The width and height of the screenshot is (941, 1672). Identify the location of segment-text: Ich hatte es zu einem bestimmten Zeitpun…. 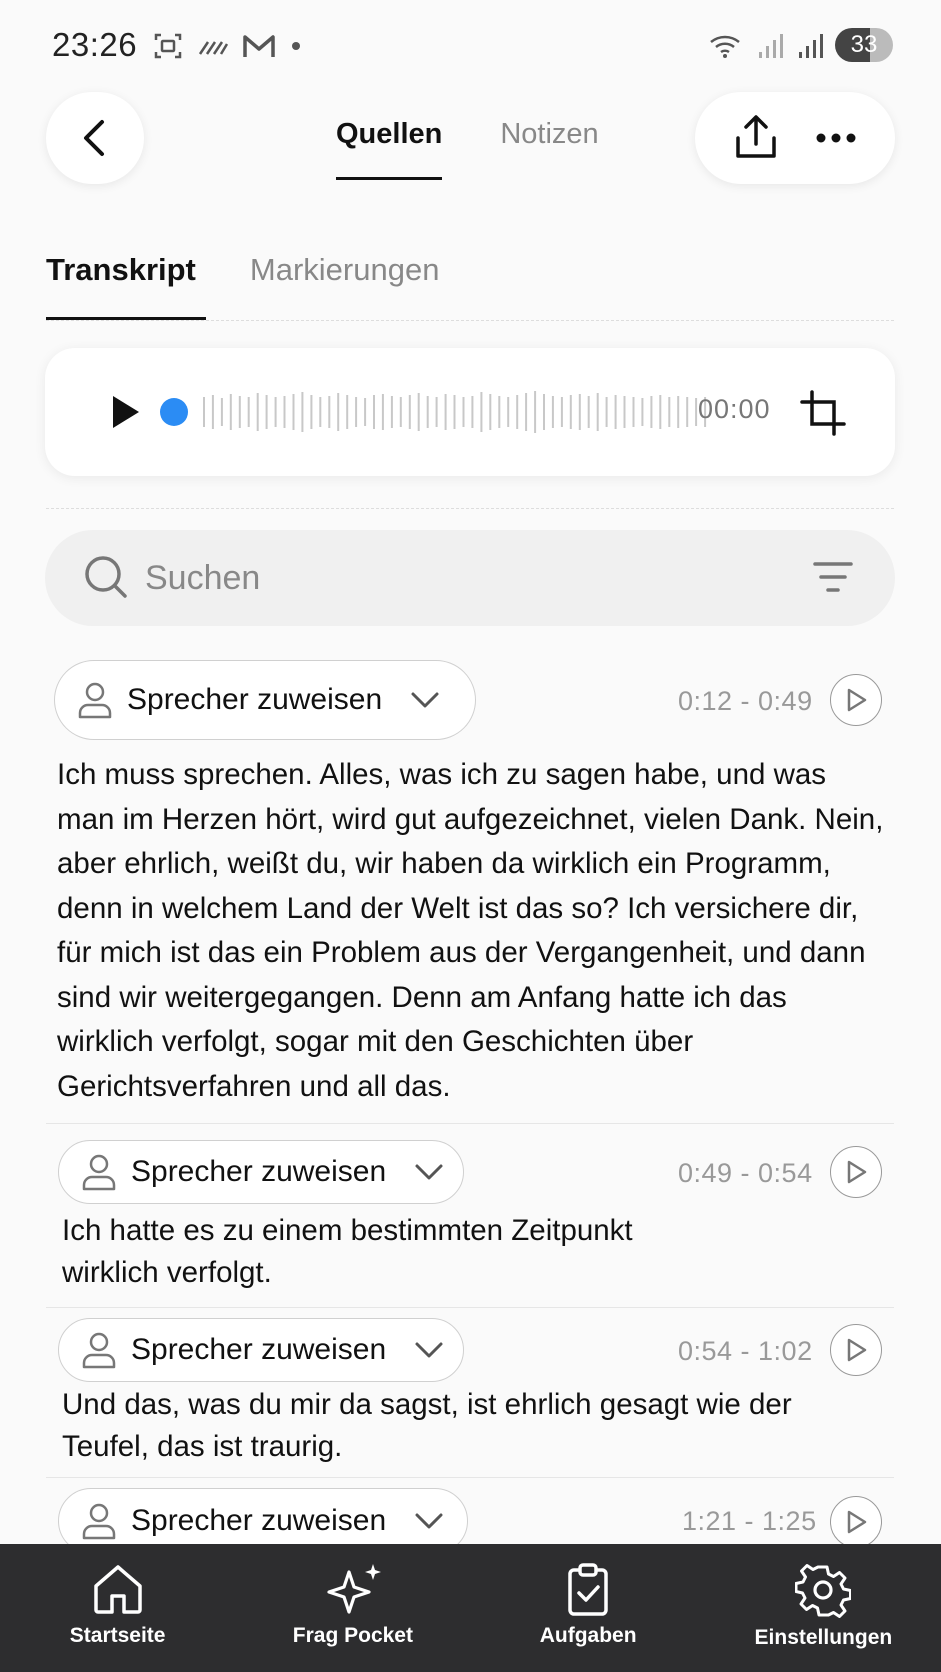
(347, 1251).